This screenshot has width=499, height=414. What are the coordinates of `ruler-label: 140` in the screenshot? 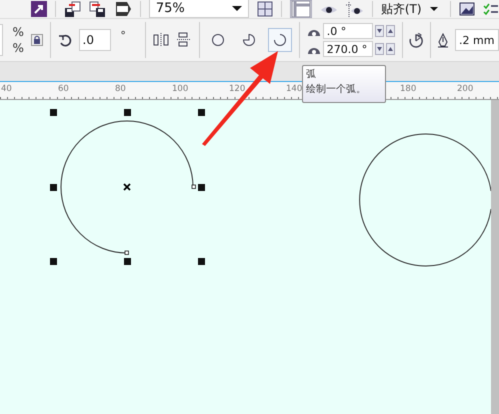 It's located at (294, 89).